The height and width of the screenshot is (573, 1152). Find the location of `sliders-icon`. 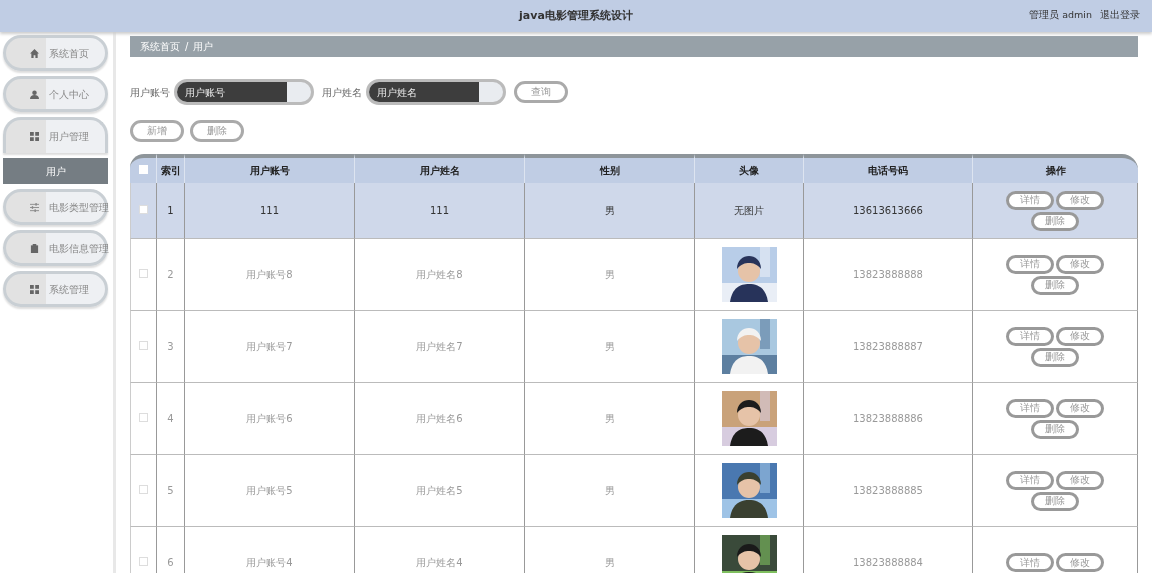

sliders-icon is located at coordinates (34, 207).